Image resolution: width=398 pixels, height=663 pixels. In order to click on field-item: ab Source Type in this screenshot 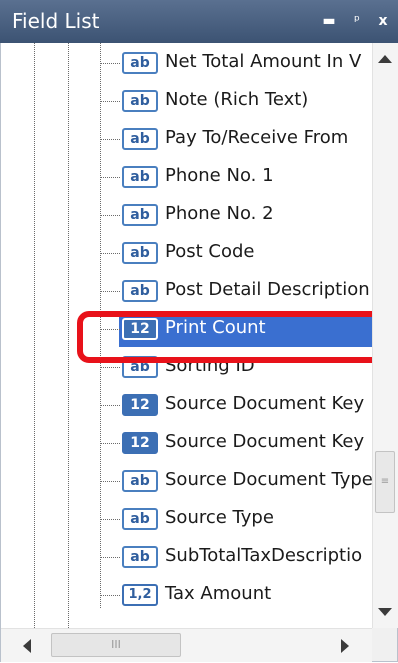, I will do `click(186, 519)`.